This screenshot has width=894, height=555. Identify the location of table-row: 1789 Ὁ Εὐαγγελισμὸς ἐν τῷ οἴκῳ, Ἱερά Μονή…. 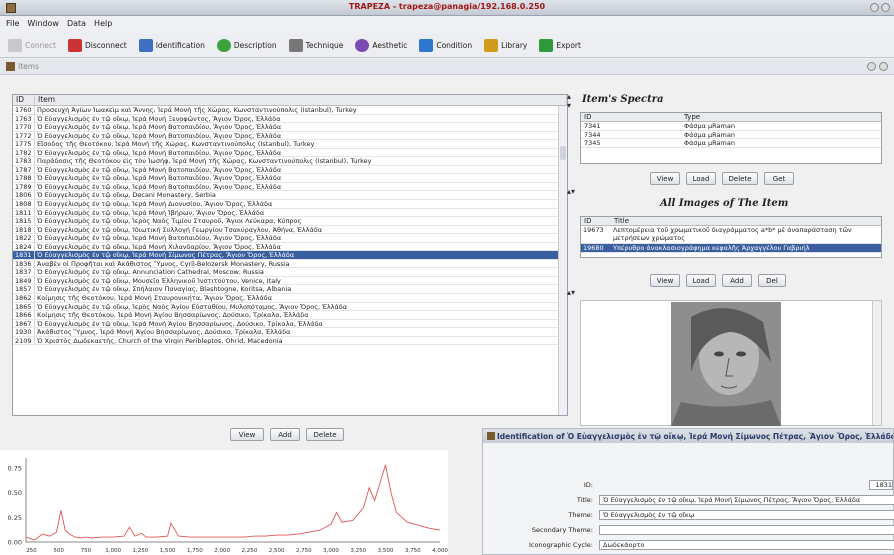
(290, 187).